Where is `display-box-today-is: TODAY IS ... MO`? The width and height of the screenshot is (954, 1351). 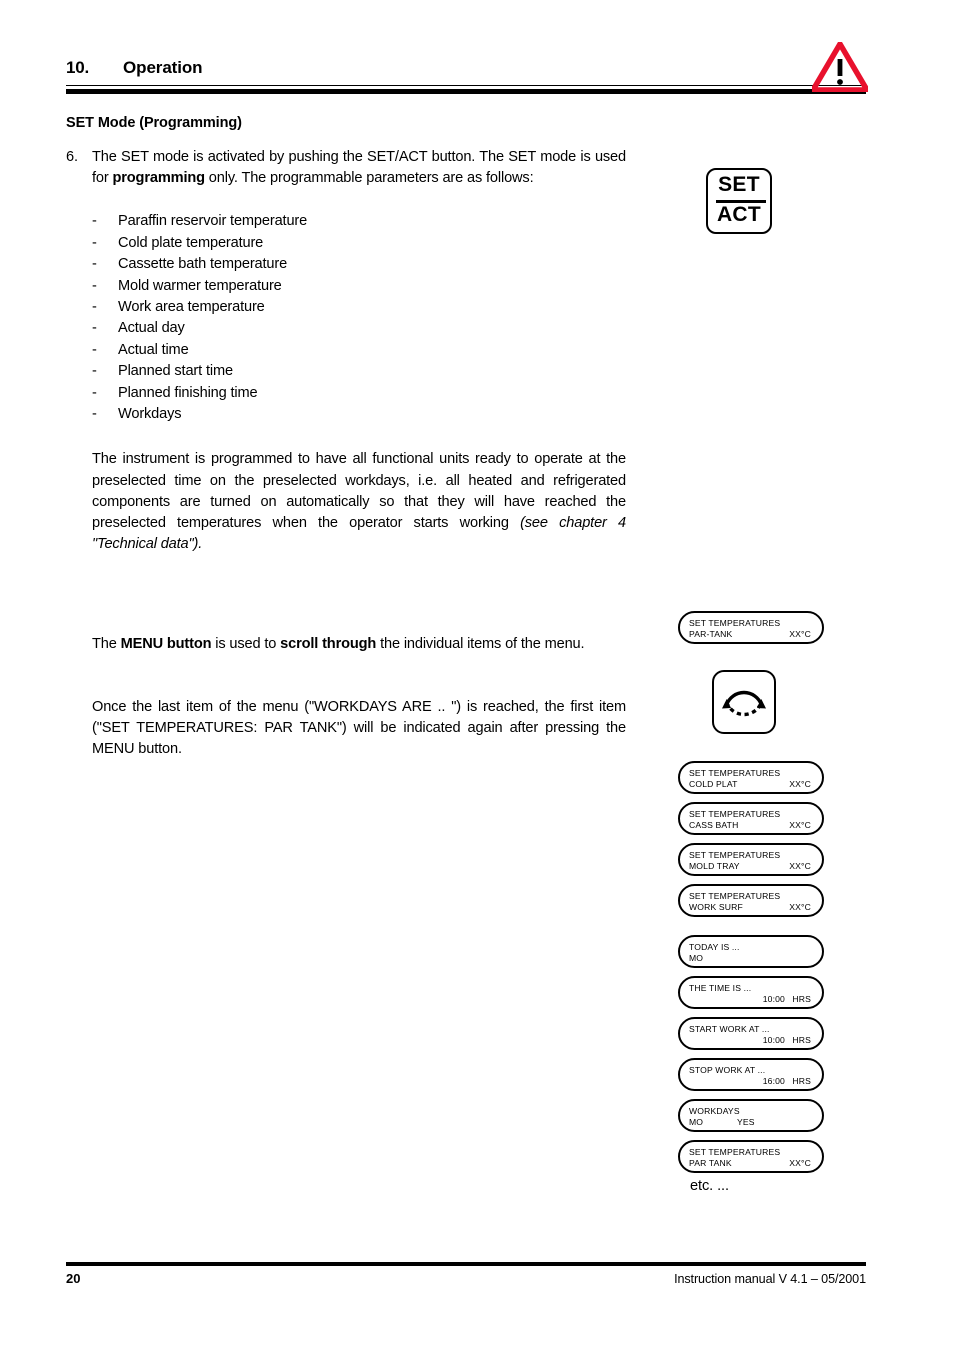
display-box-today-is: TODAY IS ... MO is located at coordinates (751, 951).